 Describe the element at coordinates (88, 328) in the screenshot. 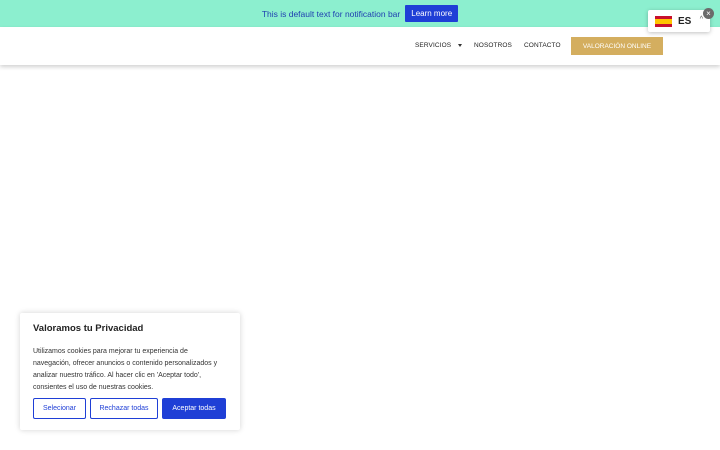

I see `cookie-title: Valoramos tu Privacidad` at that location.